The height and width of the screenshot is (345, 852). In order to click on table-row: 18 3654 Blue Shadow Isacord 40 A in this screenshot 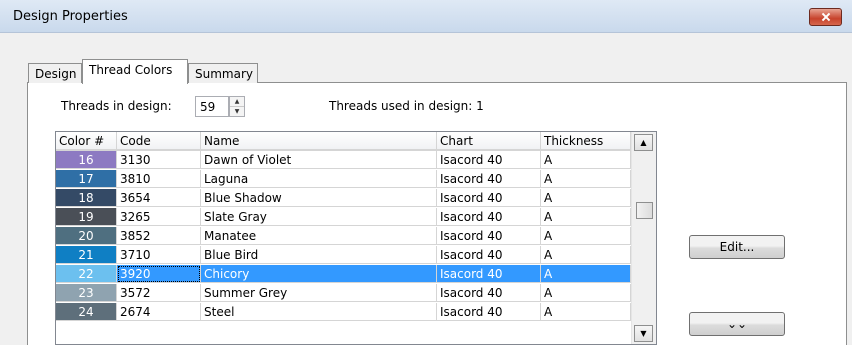, I will do `click(343, 198)`.